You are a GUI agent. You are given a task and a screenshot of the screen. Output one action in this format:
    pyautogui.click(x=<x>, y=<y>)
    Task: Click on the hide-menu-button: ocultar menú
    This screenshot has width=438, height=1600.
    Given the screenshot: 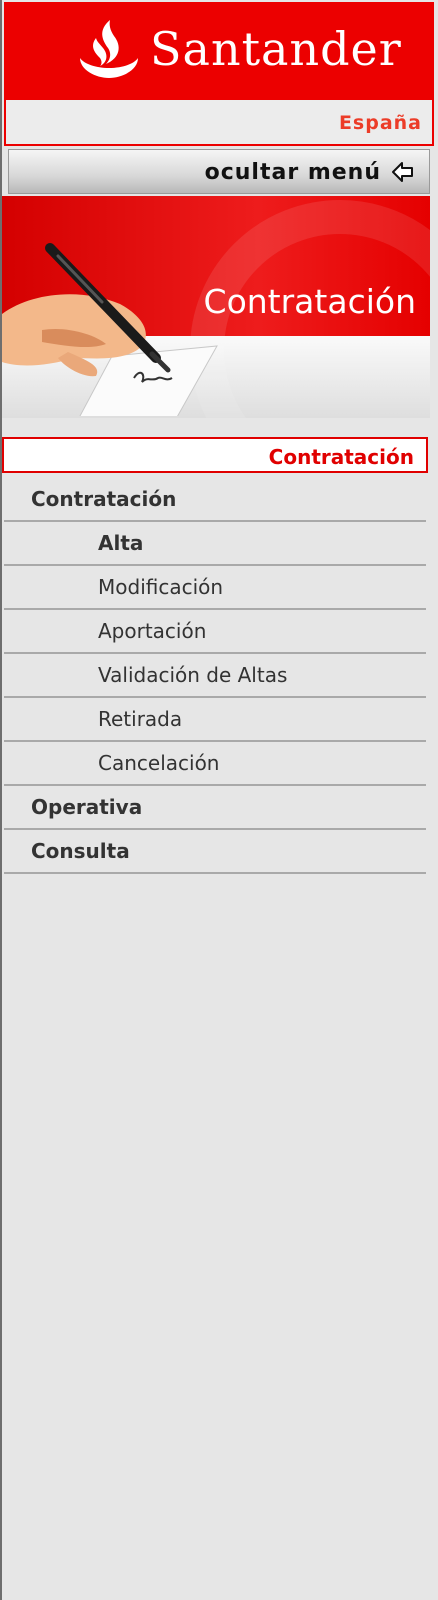 What is the action you would take?
    pyautogui.click(x=219, y=171)
    